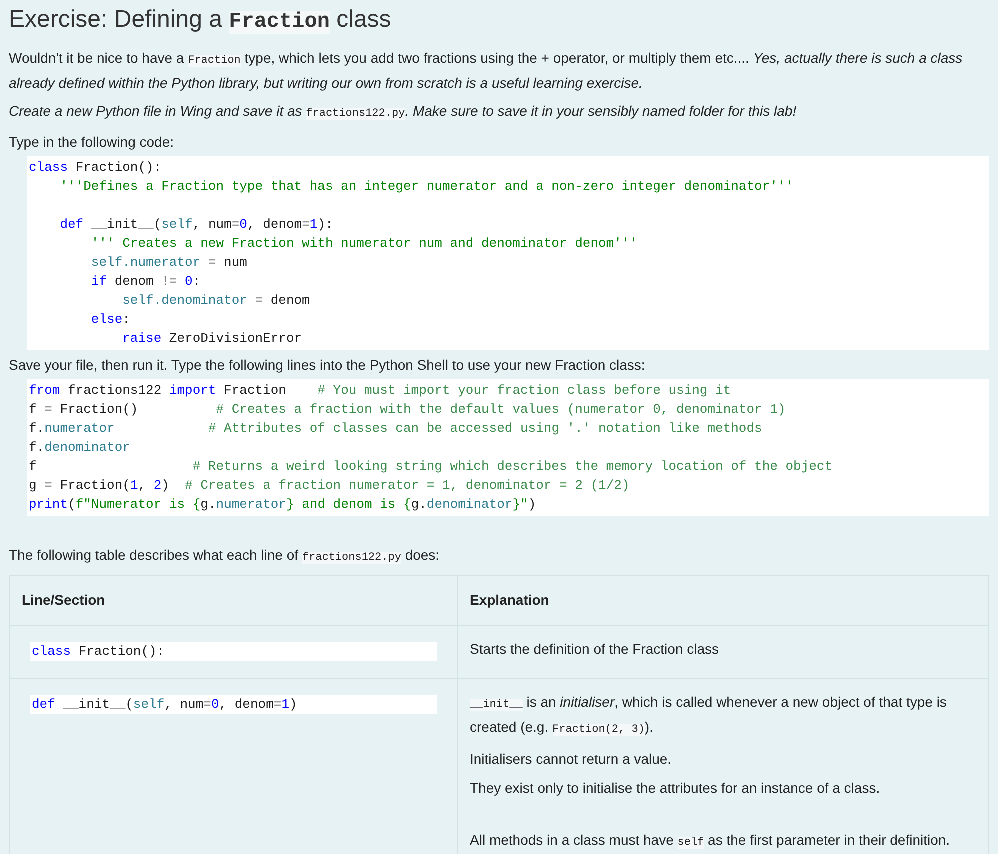  I want to click on paragraph: Wouldn't it be nice to have a Fraction type, which lets you add two fractions using the + operator, or multiply them etc.... Yes, actually there is such a class already defined within the Python library, but writing our own from scratch is a useful learning exercise., so click(486, 71).